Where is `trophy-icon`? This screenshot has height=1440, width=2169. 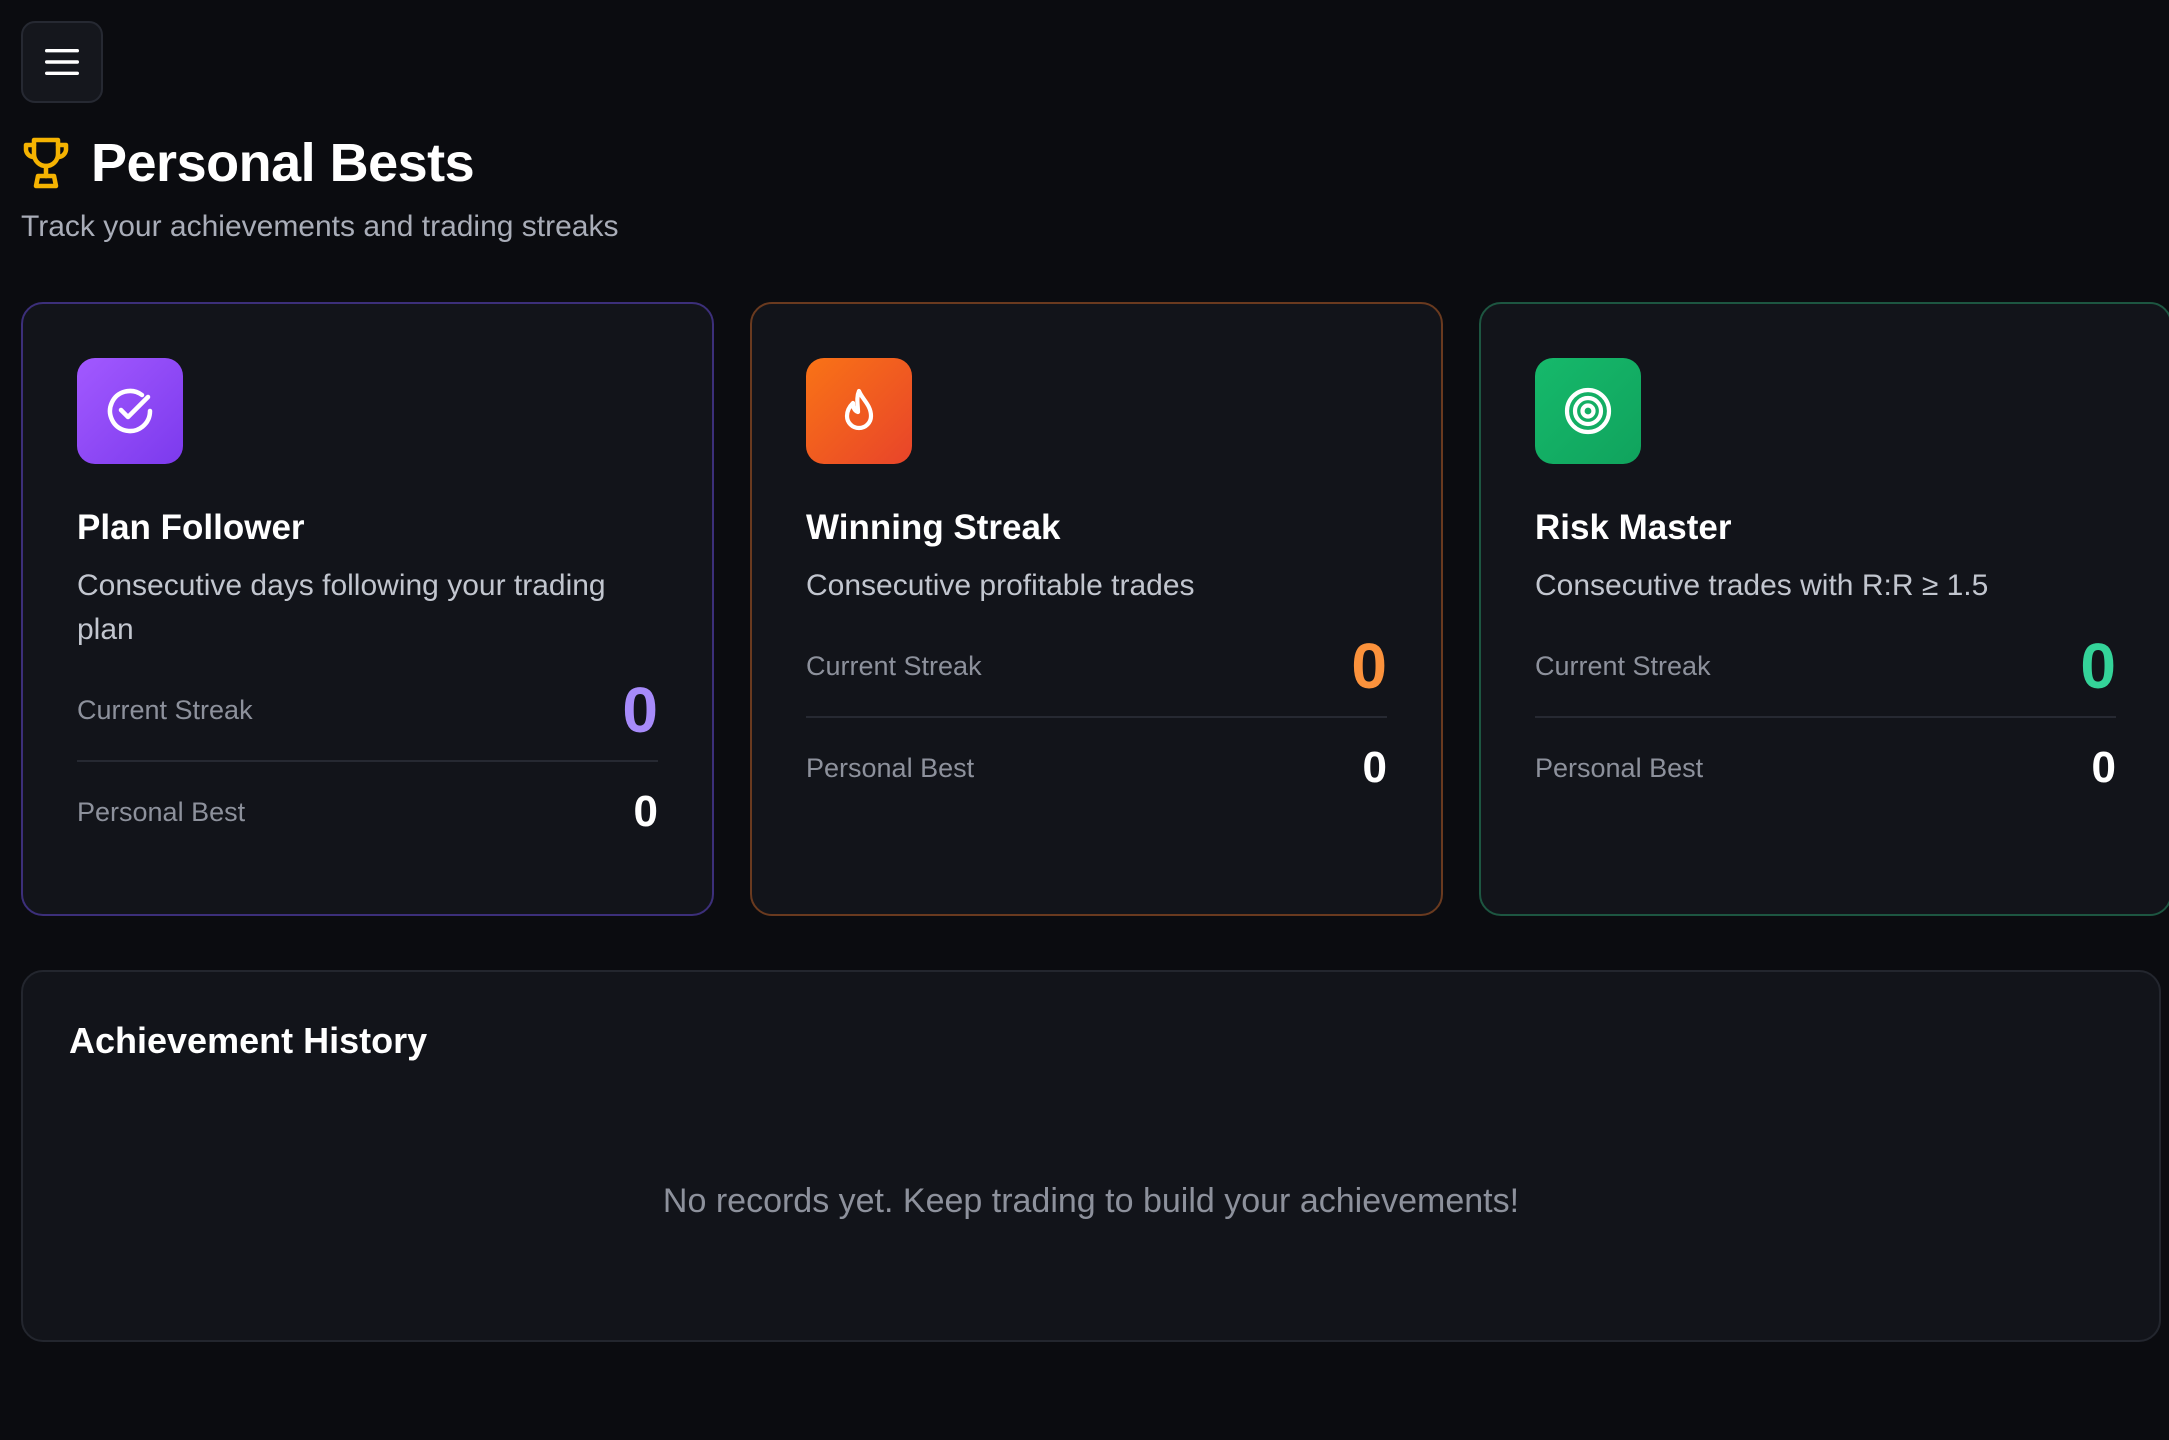 trophy-icon is located at coordinates (46, 163).